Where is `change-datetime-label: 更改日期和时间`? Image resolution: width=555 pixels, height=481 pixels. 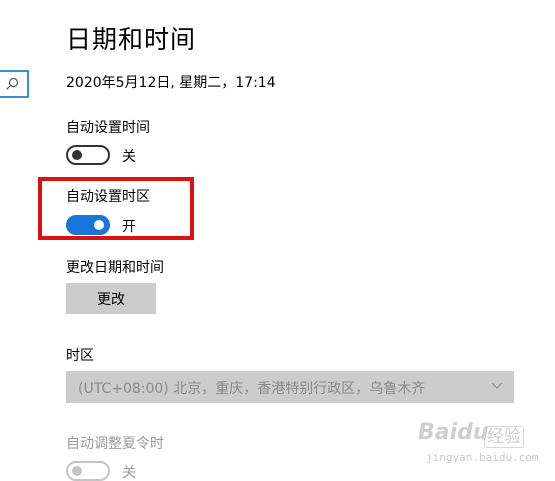
change-datetime-label: 更改日期和时间 is located at coordinates (115, 268).